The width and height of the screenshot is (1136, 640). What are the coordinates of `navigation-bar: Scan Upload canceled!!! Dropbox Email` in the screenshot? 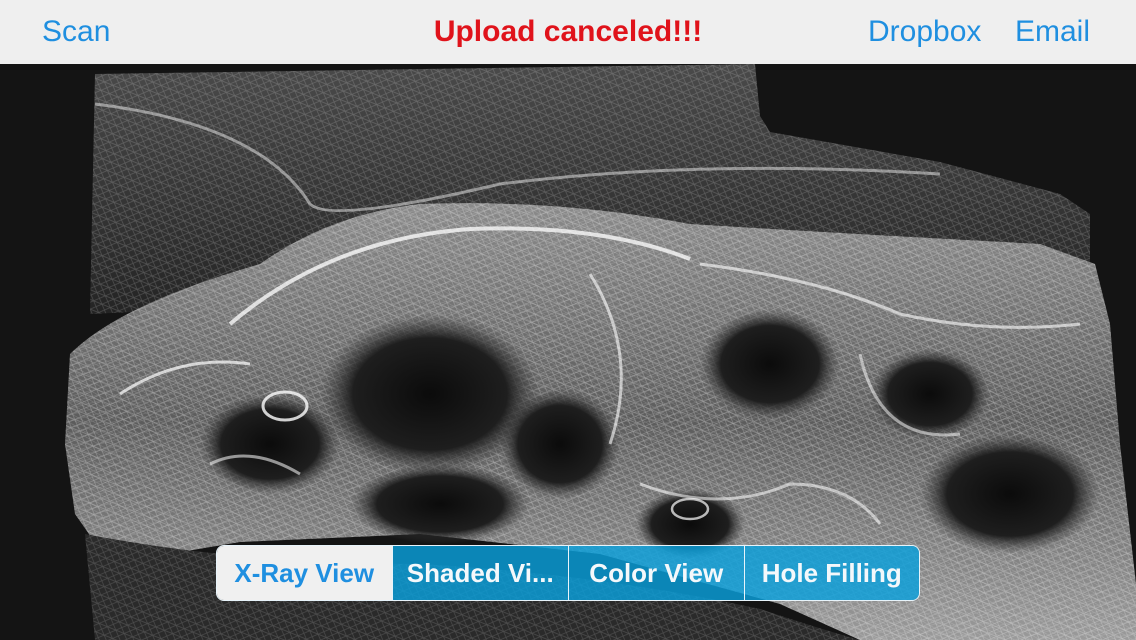 It's located at (568, 32).